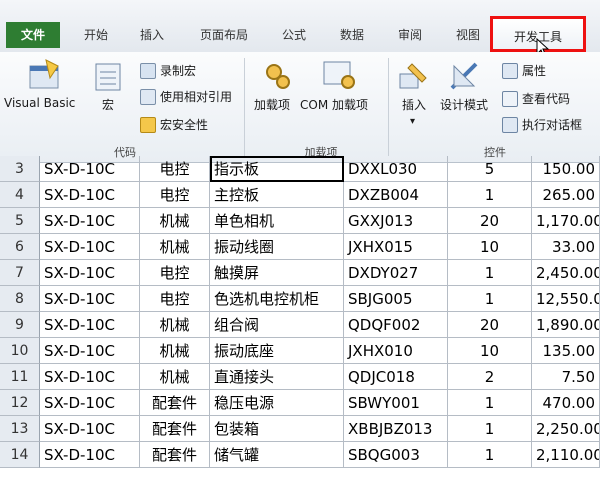 Image resolution: width=600 pixels, height=480 pixels. I want to click on cell-amount: 2,250.00, so click(566, 429).